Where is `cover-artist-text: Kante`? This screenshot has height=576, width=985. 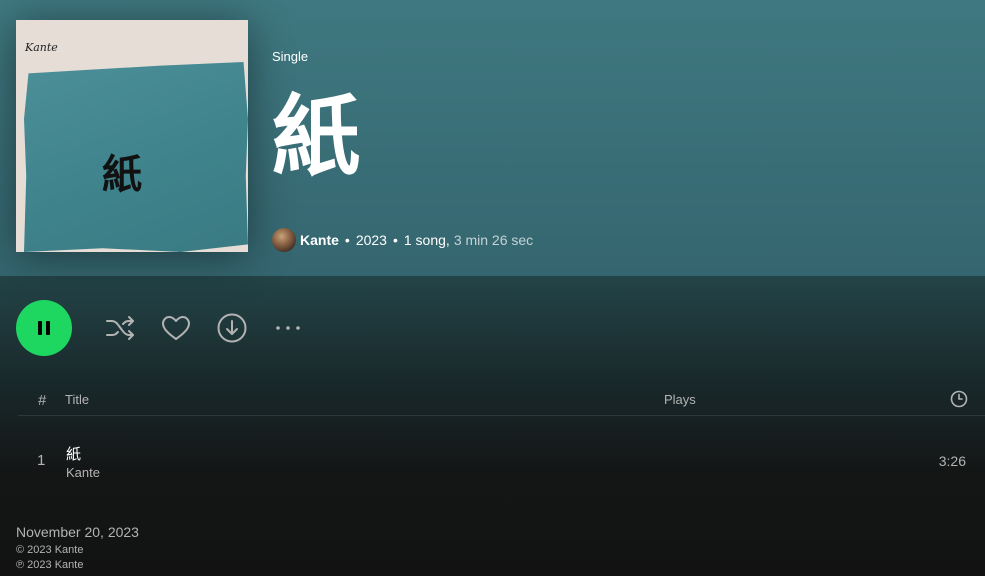 cover-artist-text: Kante is located at coordinates (41, 47).